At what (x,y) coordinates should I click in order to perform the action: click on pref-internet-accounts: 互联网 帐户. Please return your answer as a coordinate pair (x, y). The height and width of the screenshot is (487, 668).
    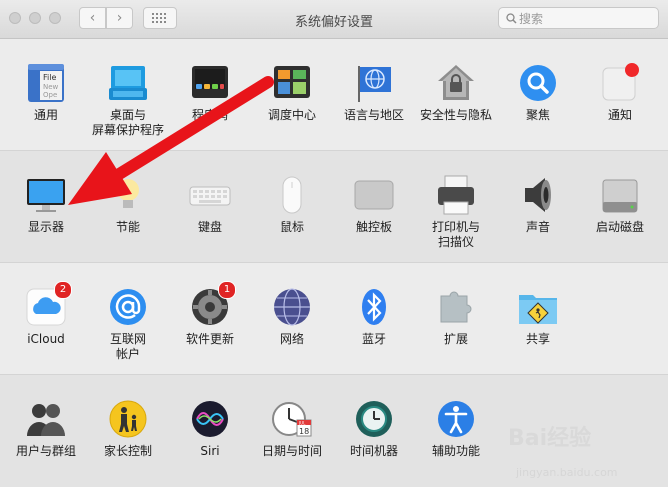
    Looking at the image, I should click on (128, 324).